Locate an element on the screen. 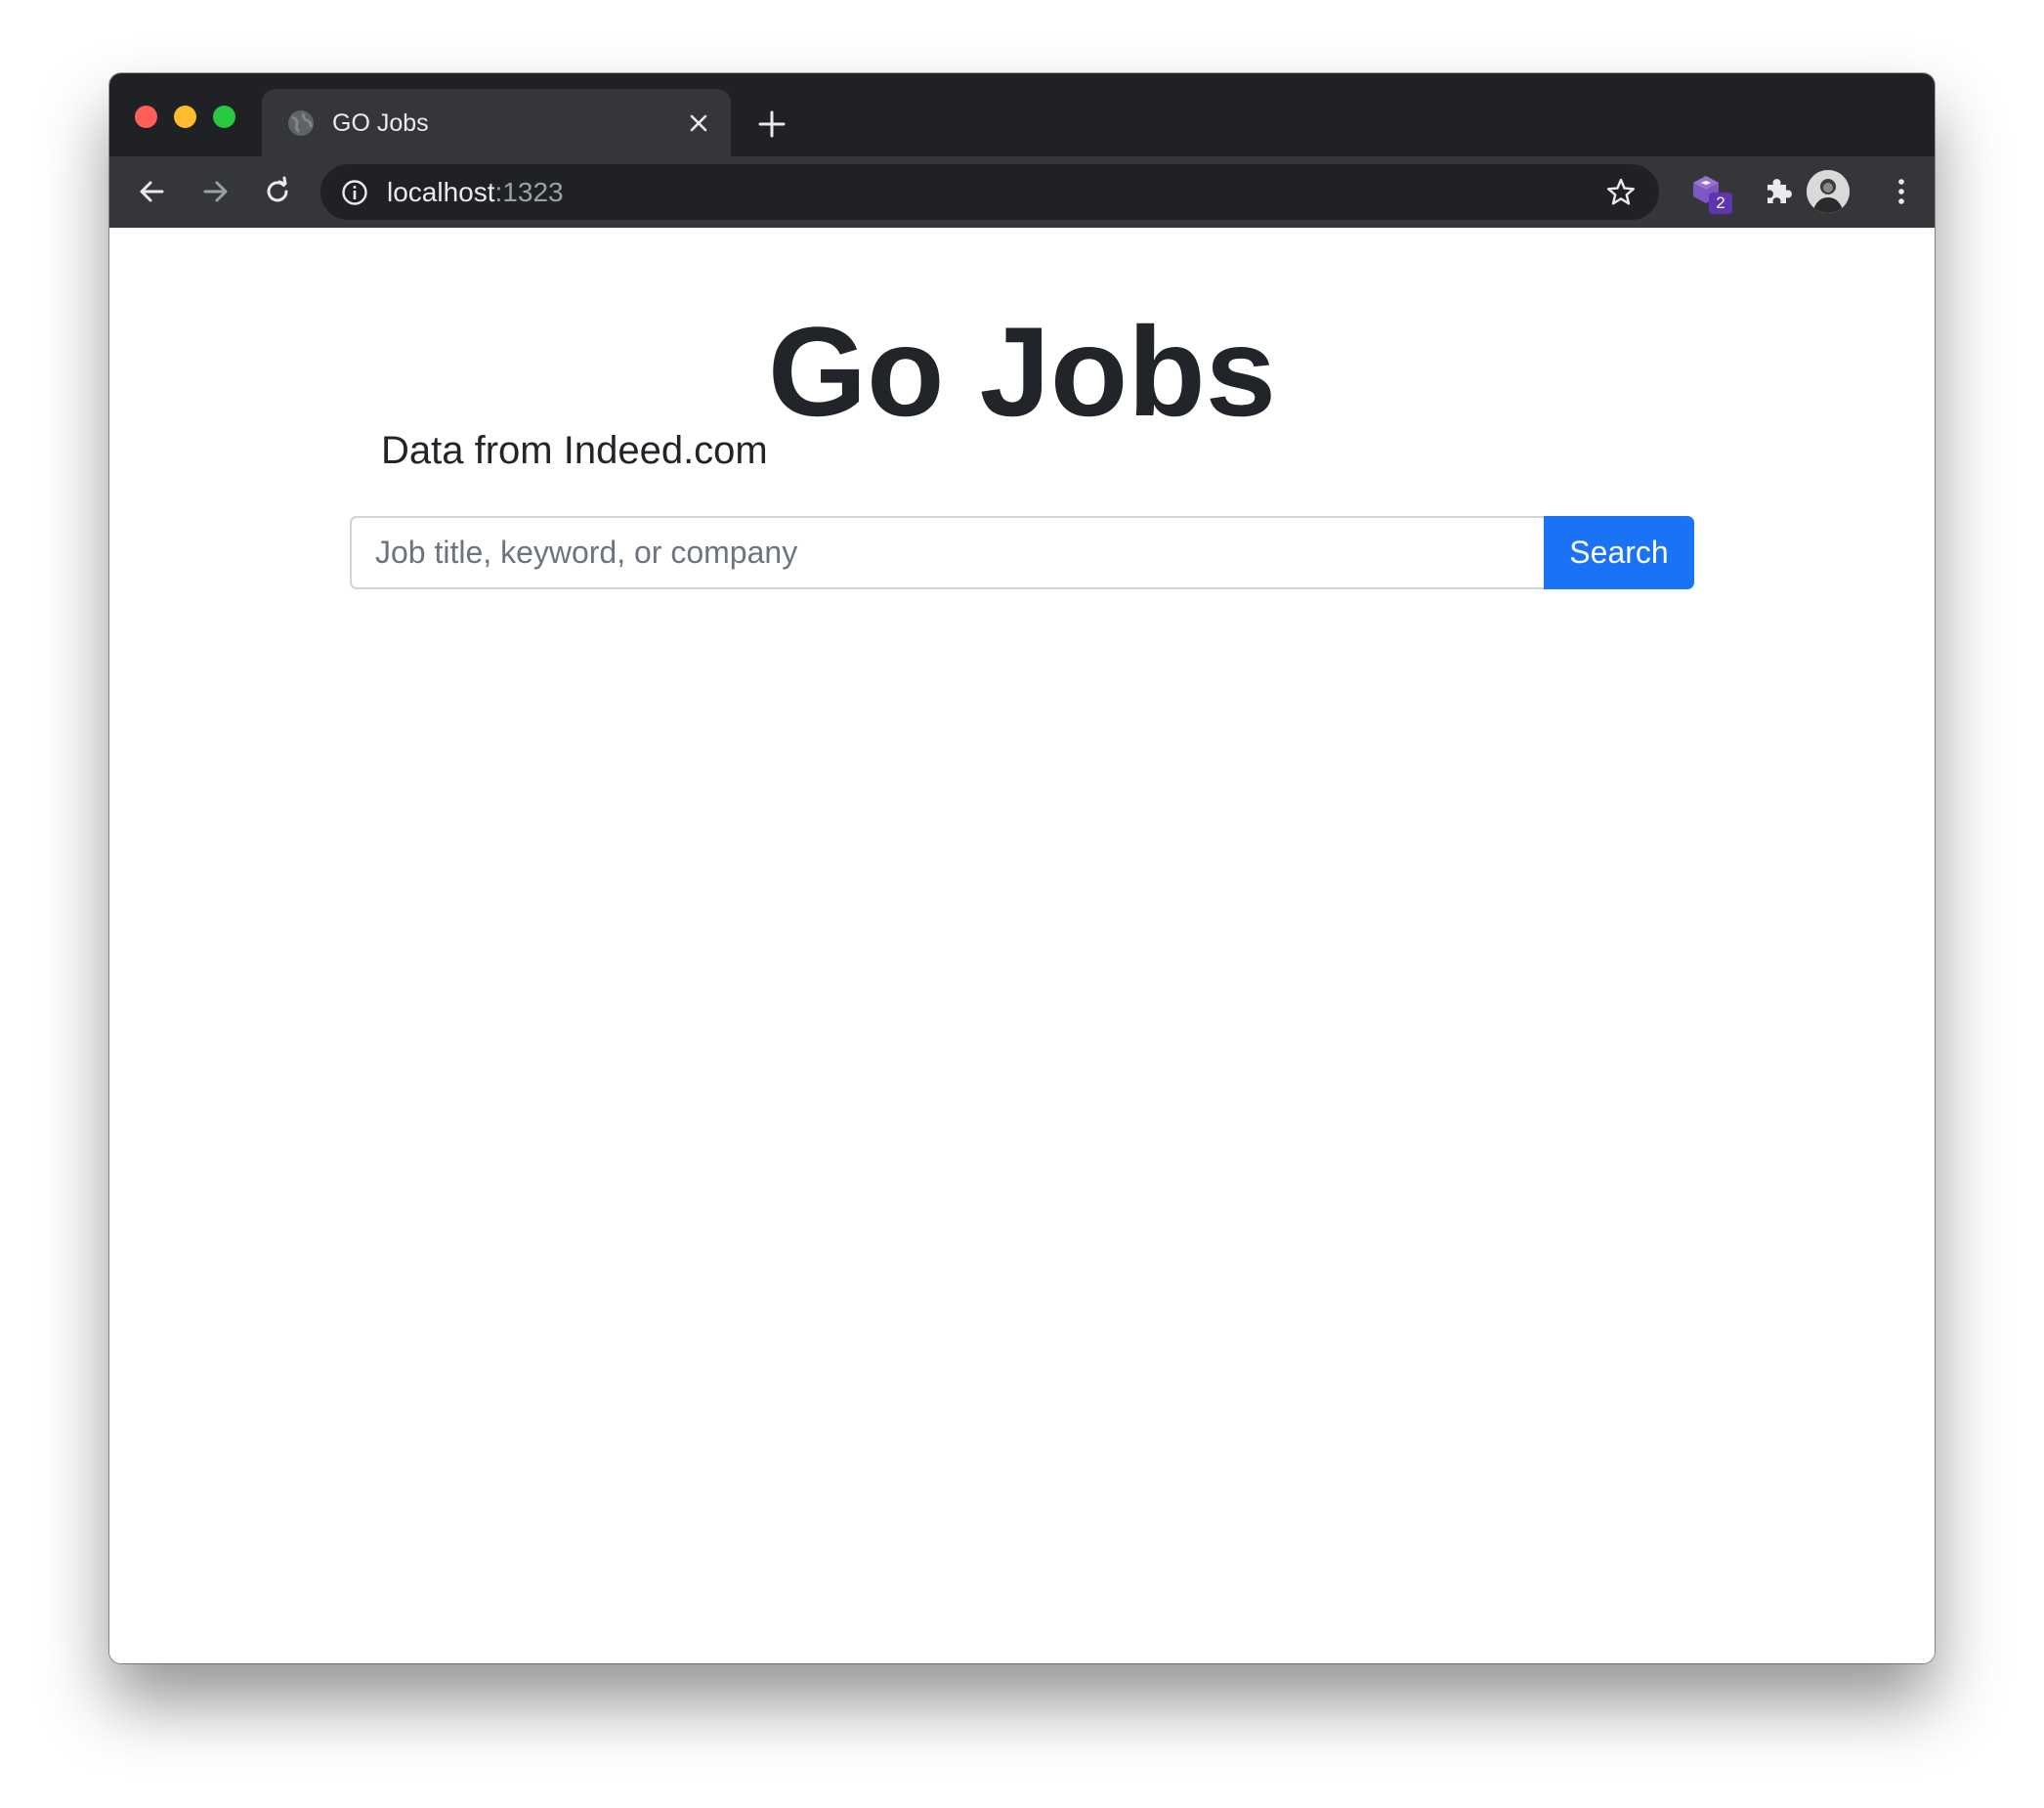 The image size is (2044, 1808). new-tab-button is located at coordinates (772, 124).